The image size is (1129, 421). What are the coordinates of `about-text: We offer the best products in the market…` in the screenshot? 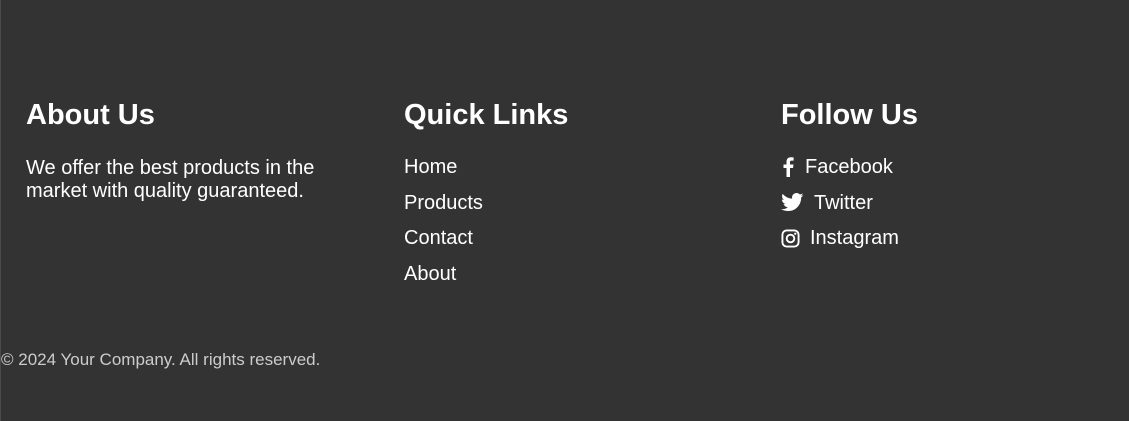 It's located at (170, 179).